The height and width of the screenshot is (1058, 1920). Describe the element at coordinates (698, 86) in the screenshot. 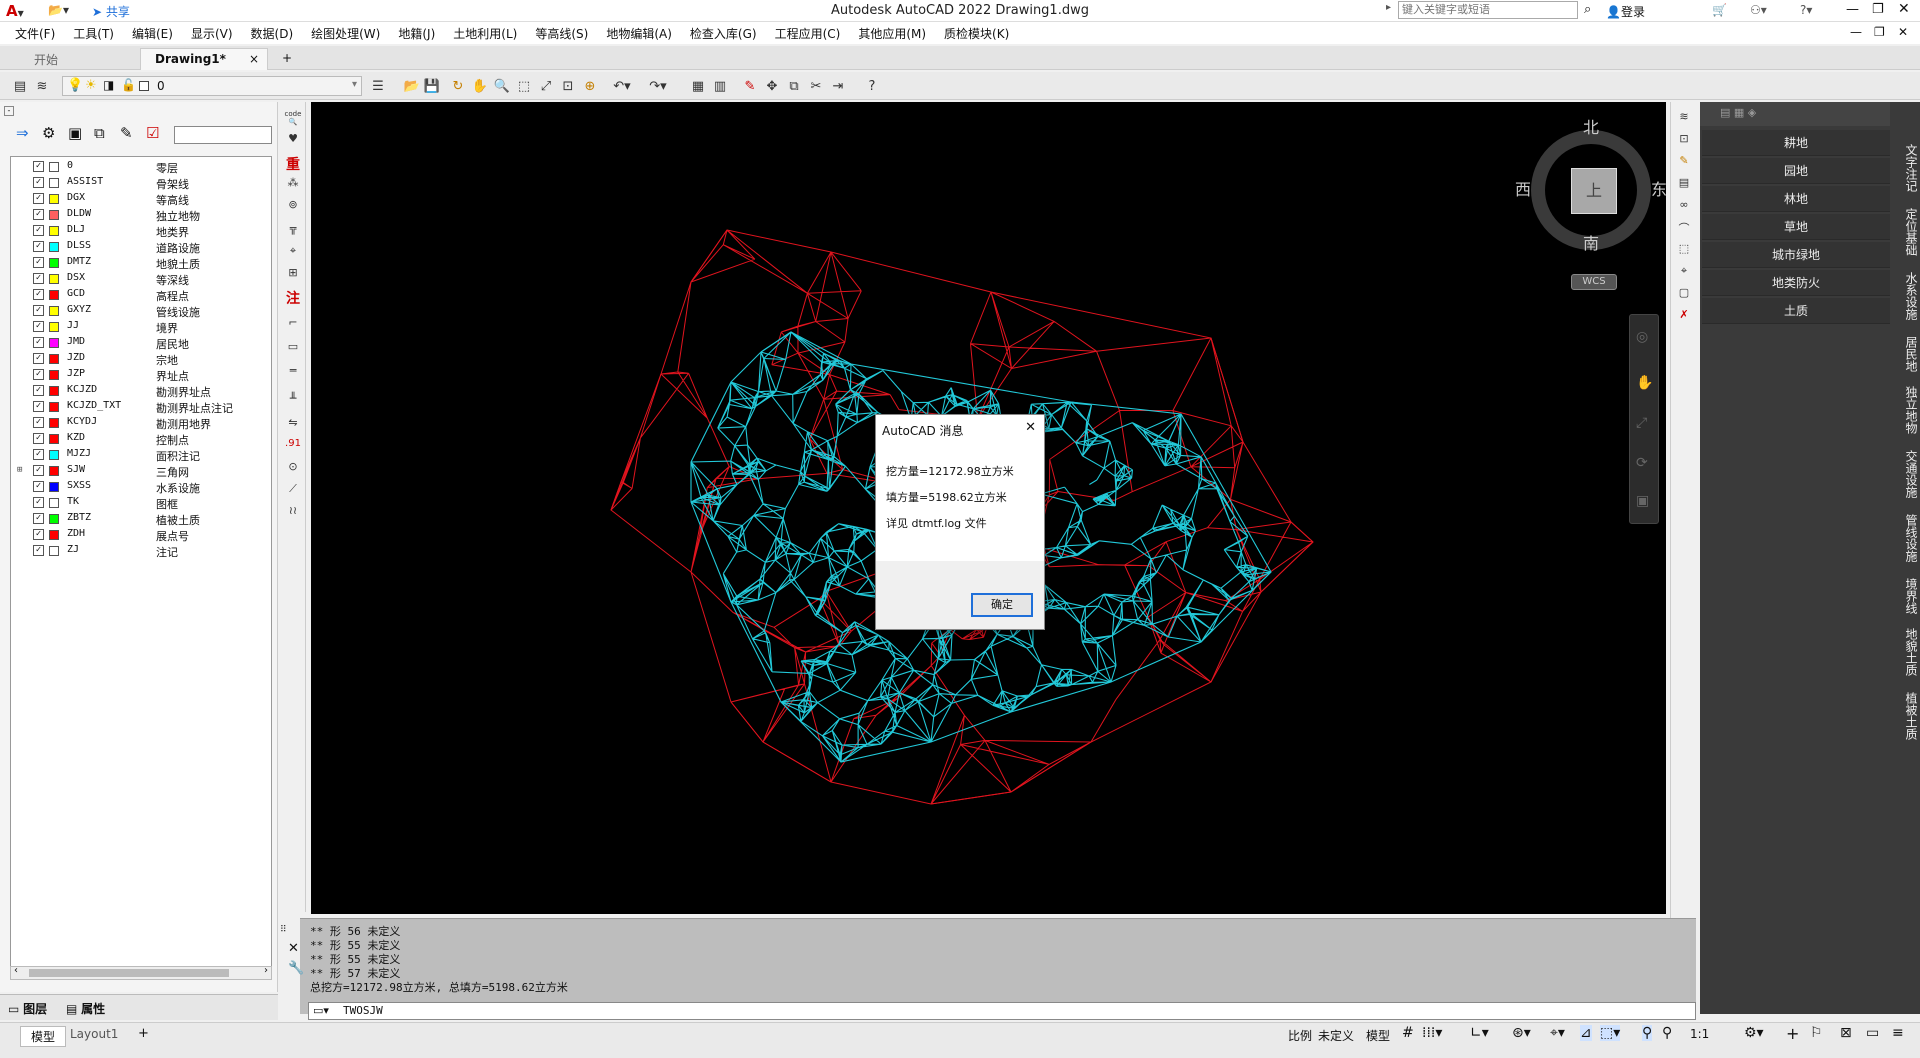

I see `design-center-icon: ▦` at that location.